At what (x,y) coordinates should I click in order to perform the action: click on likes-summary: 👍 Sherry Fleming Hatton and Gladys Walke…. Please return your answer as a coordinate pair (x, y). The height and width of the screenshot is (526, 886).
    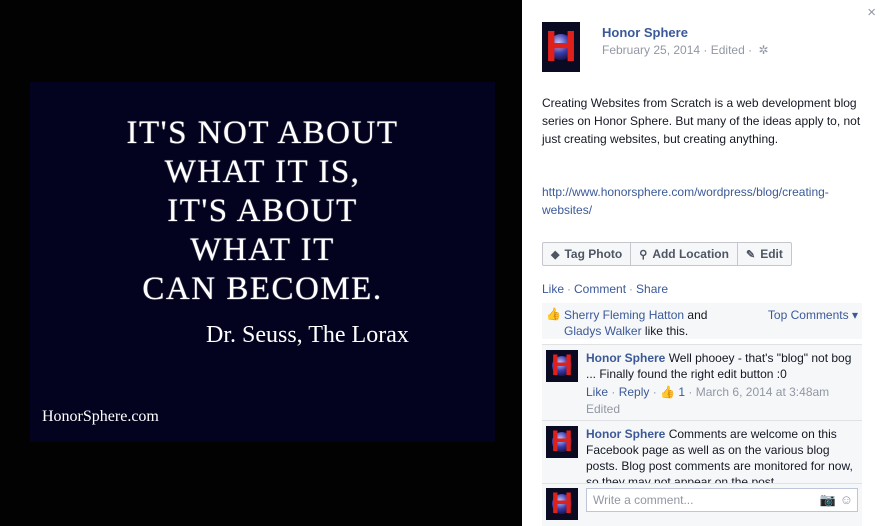
    Looking at the image, I should click on (702, 321).